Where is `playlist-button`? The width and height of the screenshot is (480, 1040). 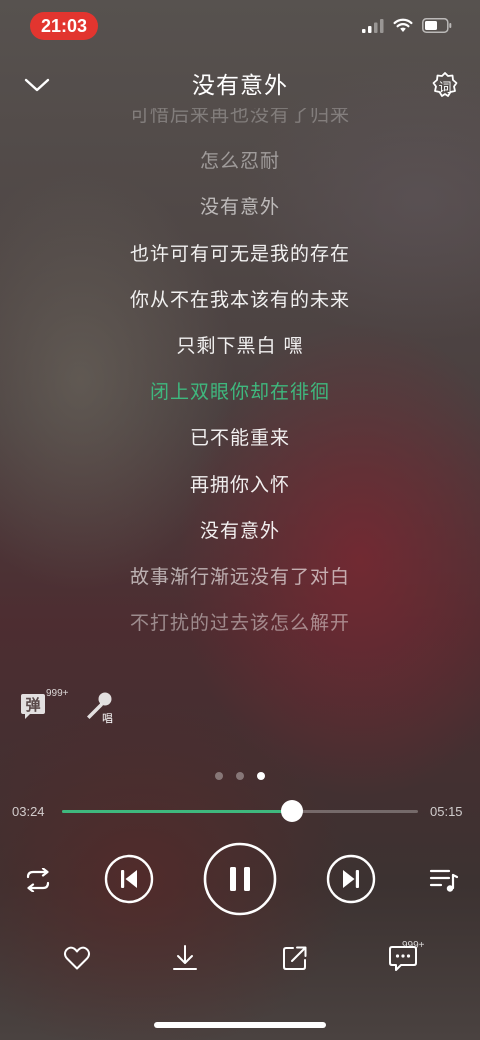 playlist-button is located at coordinates (444, 880).